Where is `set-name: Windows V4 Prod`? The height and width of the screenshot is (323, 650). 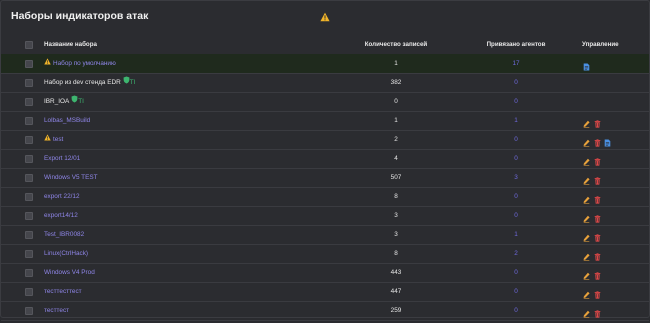 set-name: Windows V4 Prod is located at coordinates (69, 272).